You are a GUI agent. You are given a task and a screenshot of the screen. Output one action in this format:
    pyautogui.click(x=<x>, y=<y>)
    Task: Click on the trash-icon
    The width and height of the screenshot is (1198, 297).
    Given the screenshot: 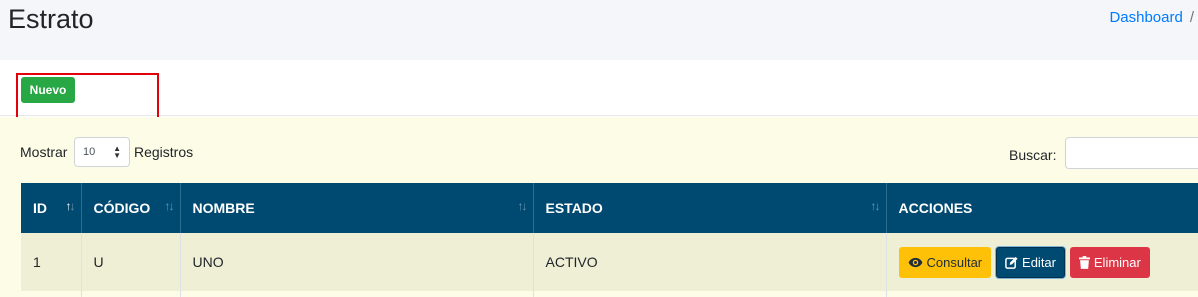 What is the action you would take?
    pyautogui.click(x=1084, y=262)
    